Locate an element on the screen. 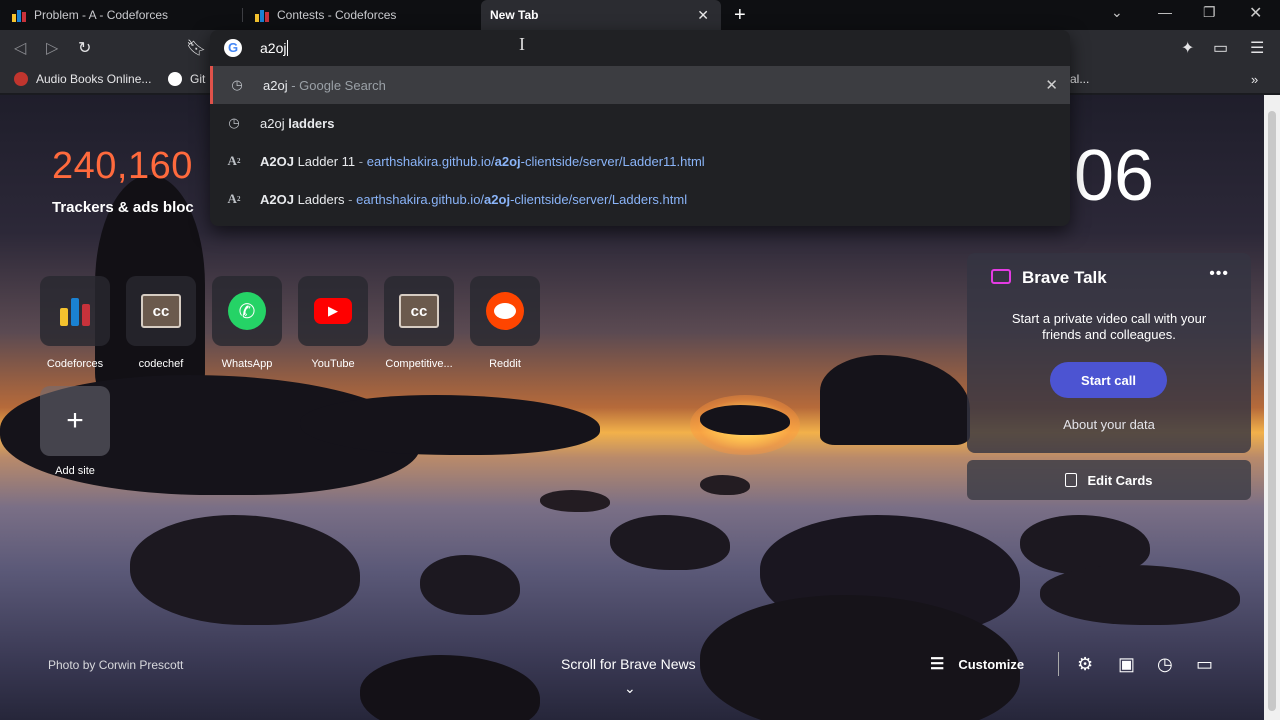 Image resolution: width=1280 pixels, height=720 pixels. add-site-label: Add site is located at coordinates (75, 471).